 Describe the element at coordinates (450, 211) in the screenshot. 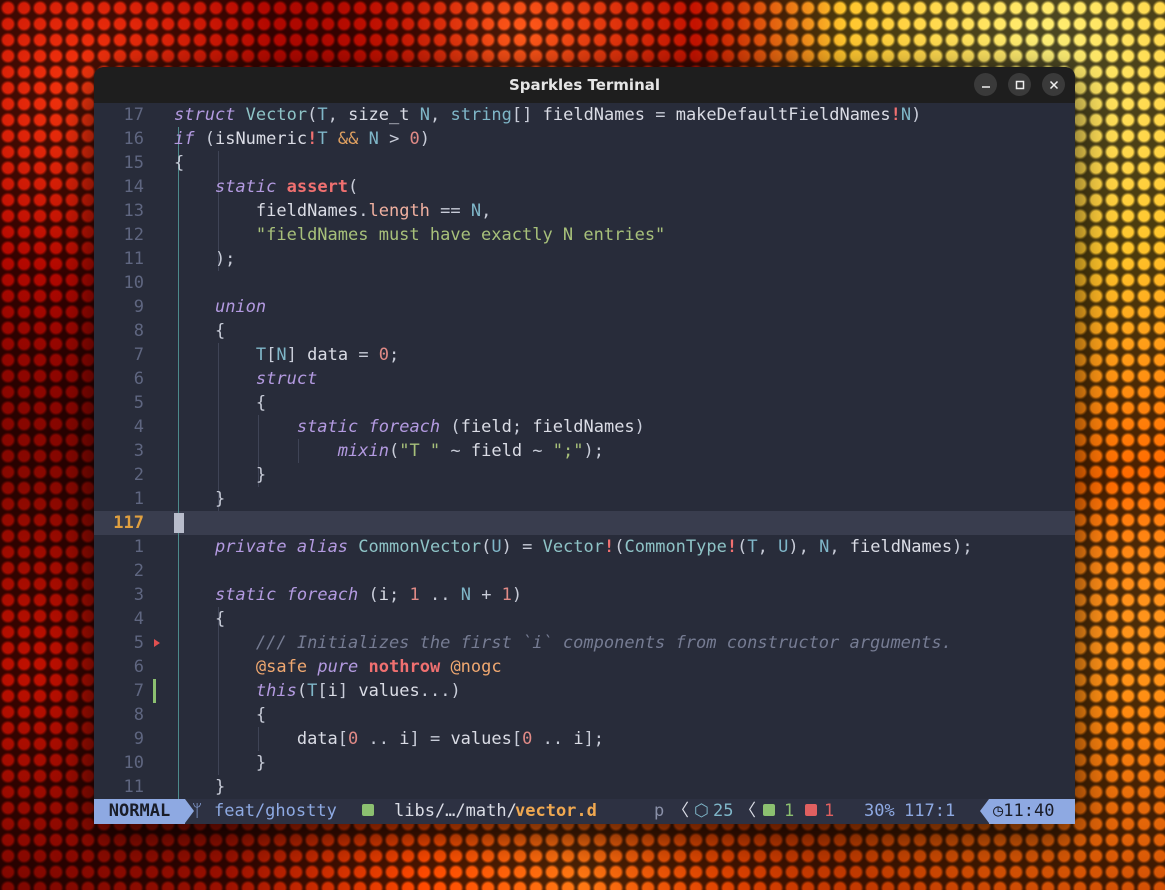

I see `code-token: ==` at that location.